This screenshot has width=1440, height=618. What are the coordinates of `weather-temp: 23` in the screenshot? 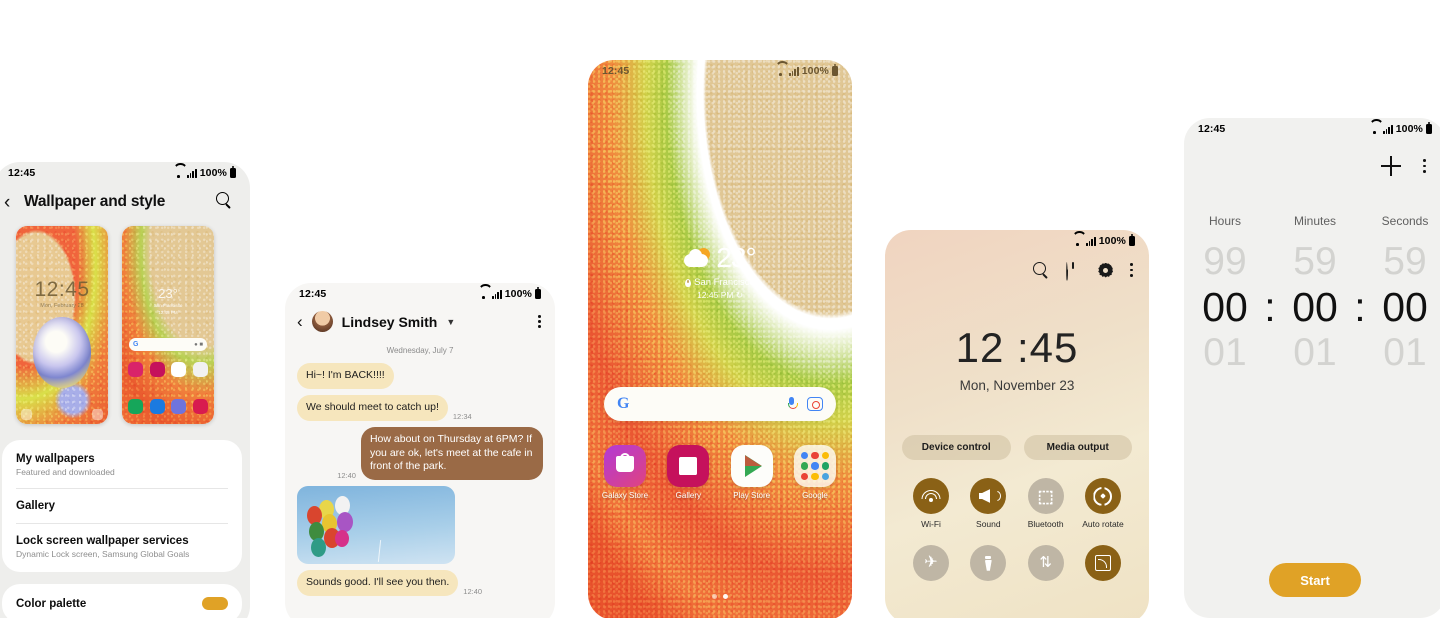 It's located at (731, 257).